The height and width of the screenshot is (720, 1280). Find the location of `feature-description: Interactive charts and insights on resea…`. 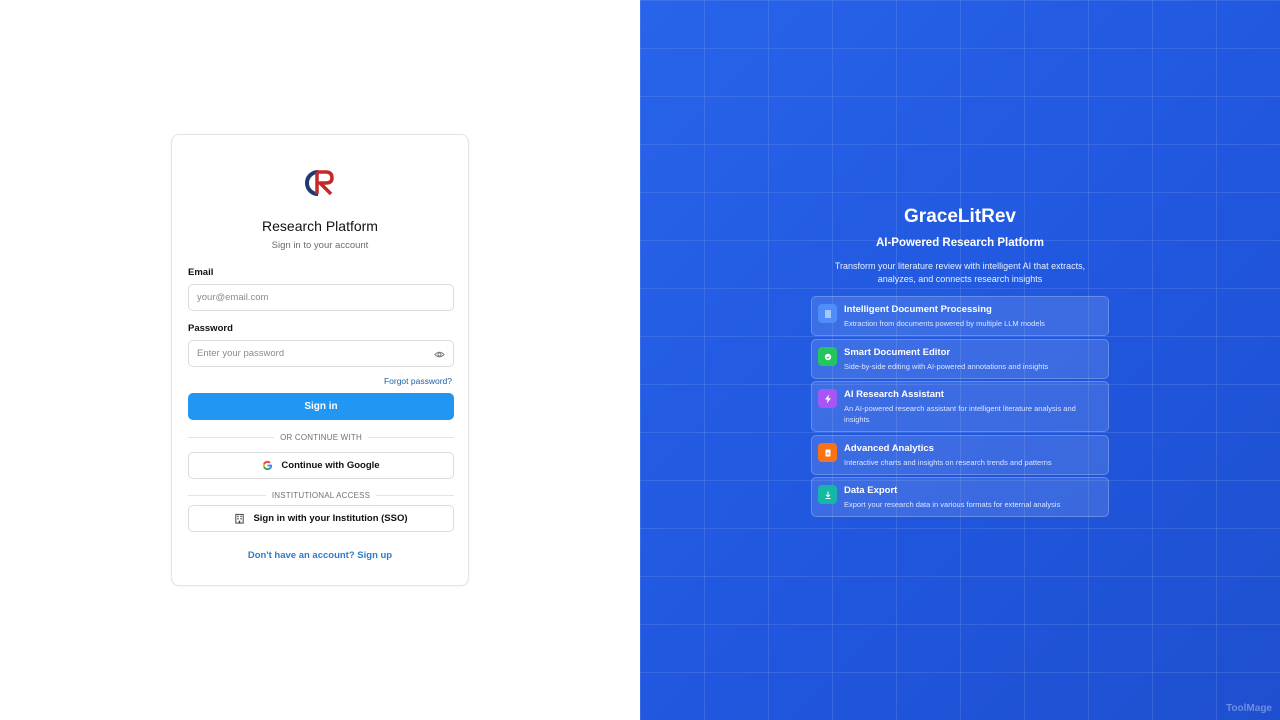

feature-description: Interactive charts and insights on resea… is located at coordinates (948, 462).